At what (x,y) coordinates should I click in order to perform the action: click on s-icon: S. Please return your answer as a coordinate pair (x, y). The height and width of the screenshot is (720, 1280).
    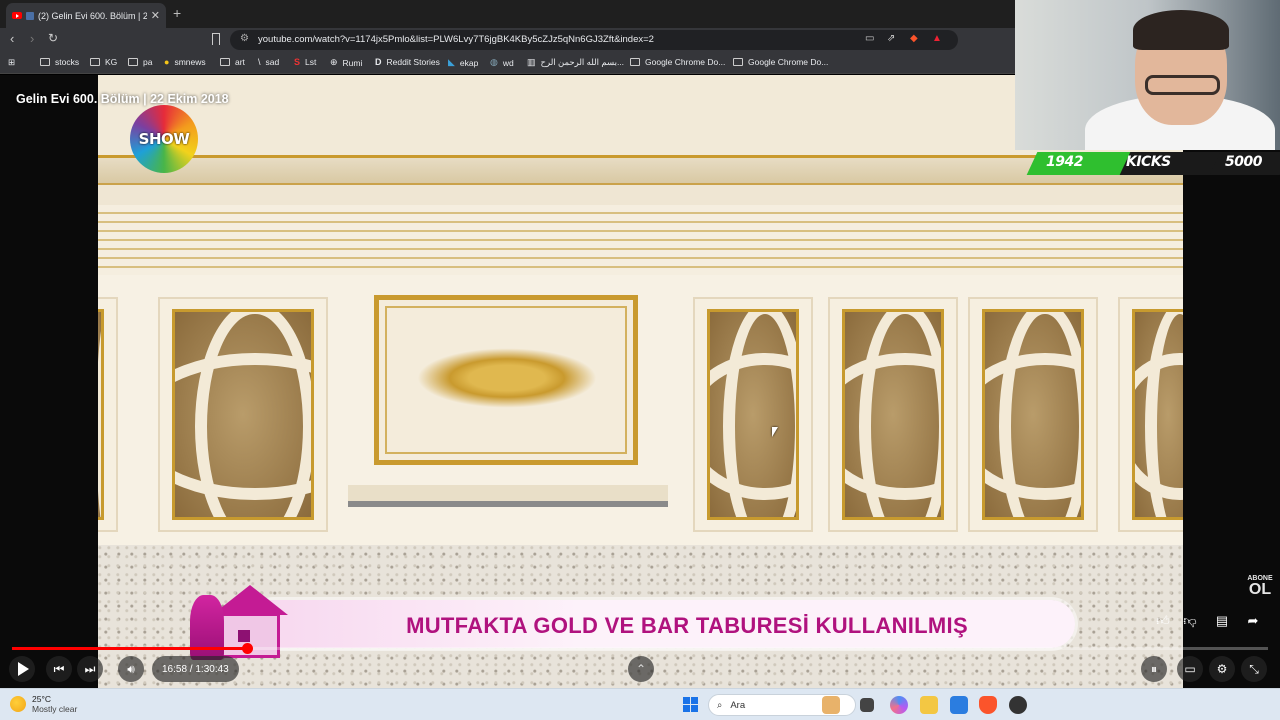
    Looking at the image, I should click on (297, 62).